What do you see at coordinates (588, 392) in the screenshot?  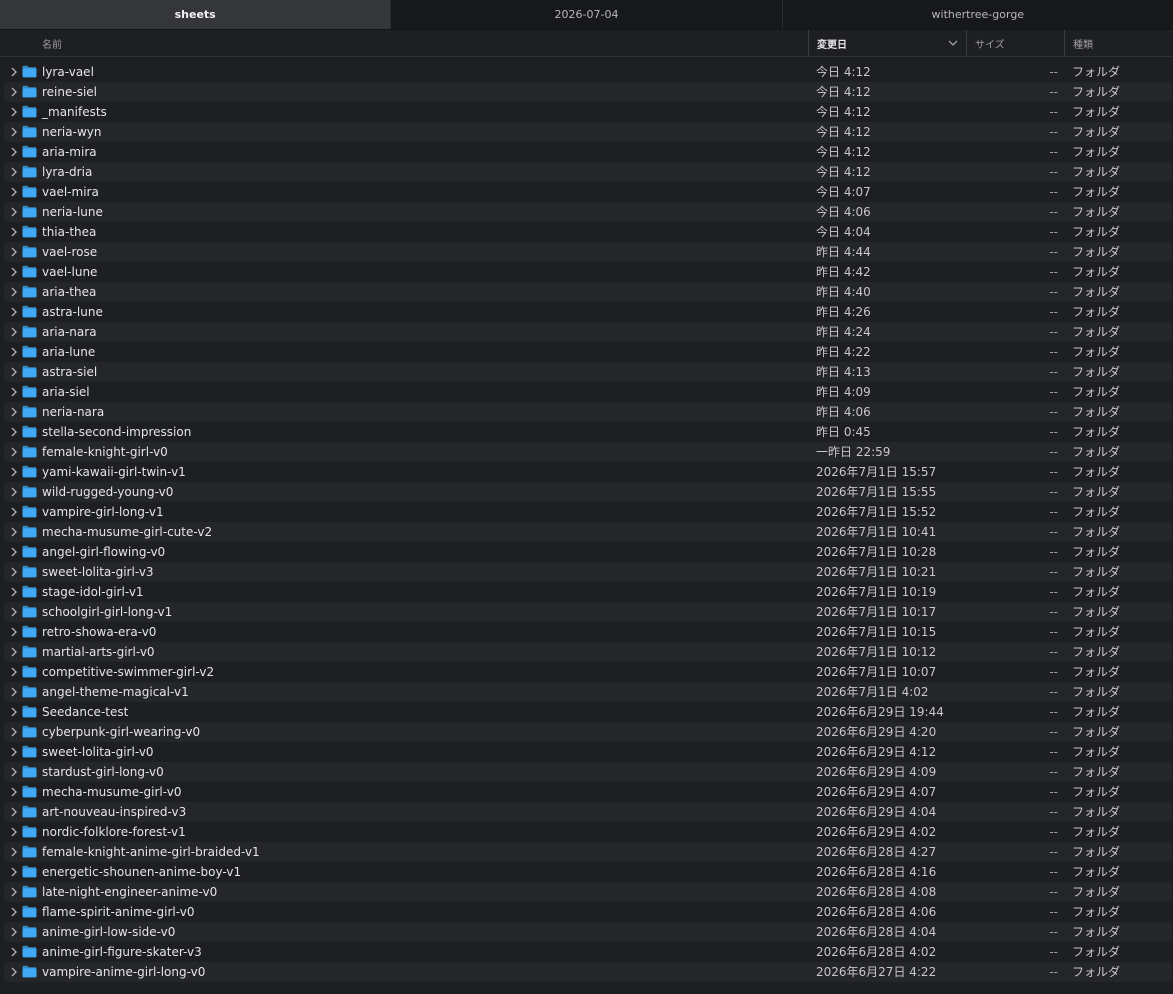 I see `list-item: aria-siel 昨日 4:09 -- フォルダ` at bounding box center [588, 392].